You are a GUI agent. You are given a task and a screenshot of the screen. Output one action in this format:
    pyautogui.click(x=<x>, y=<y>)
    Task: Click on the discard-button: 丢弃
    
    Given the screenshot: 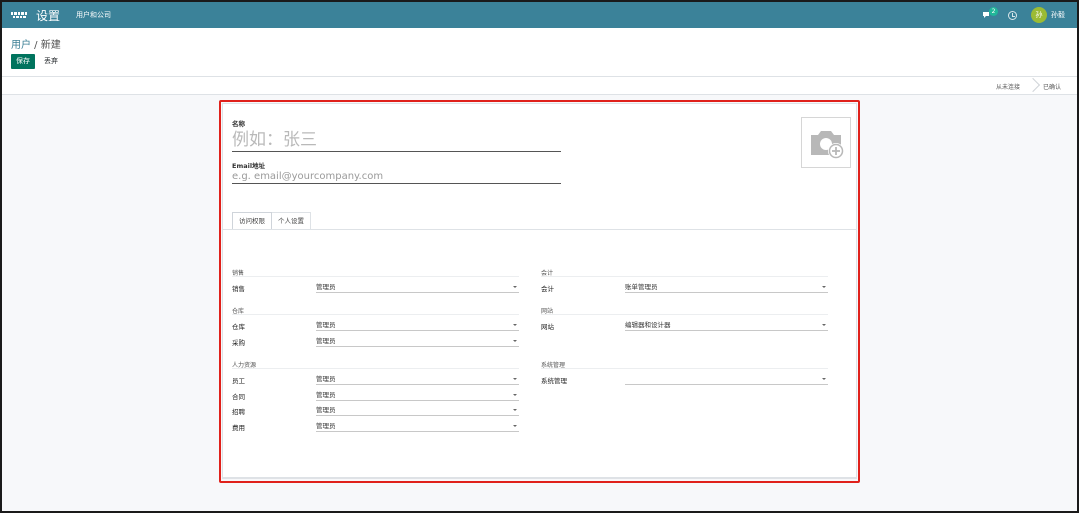 What is the action you would take?
    pyautogui.click(x=51, y=61)
    